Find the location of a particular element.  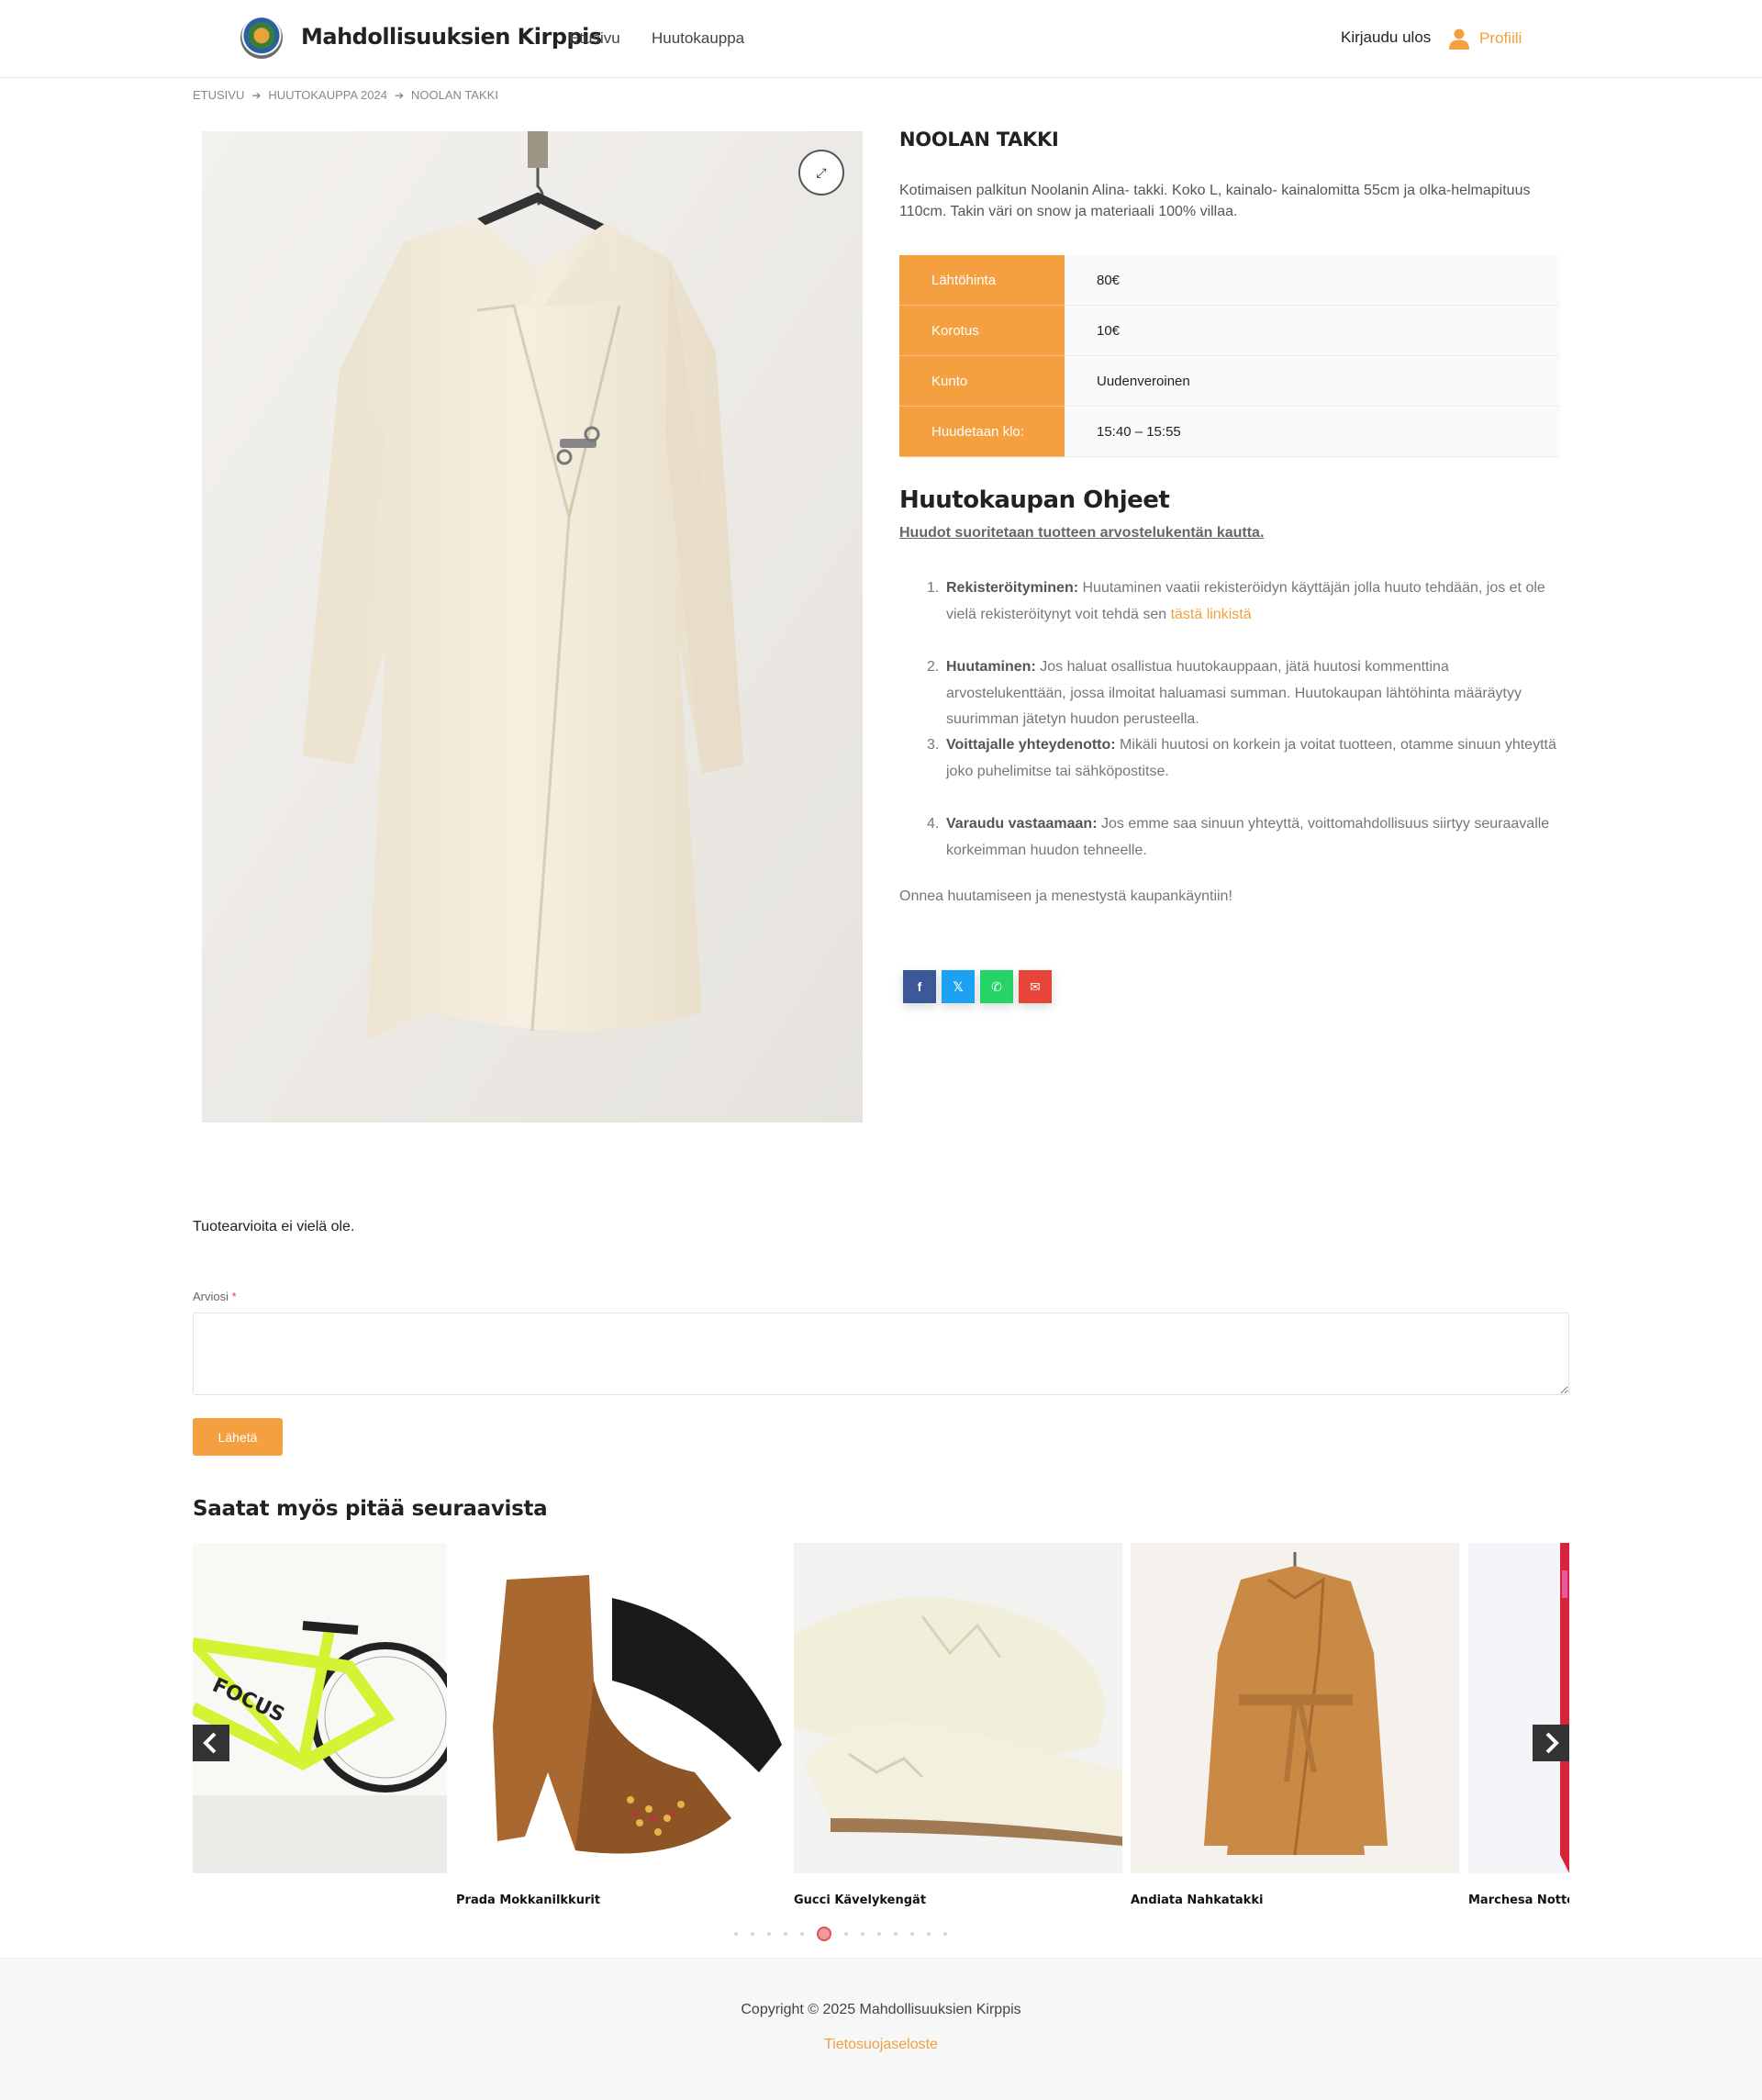

profile-link: Profiili is located at coordinates (1500, 38).